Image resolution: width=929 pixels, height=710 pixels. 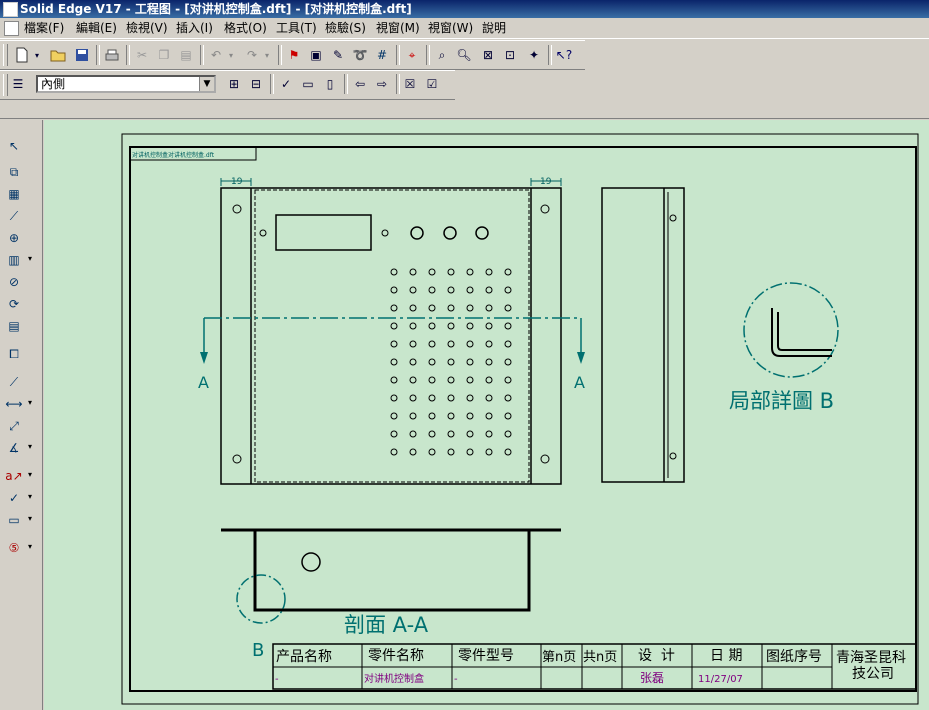 I want to click on arrow-left-icon: ⇦, so click(x=360, y=84).